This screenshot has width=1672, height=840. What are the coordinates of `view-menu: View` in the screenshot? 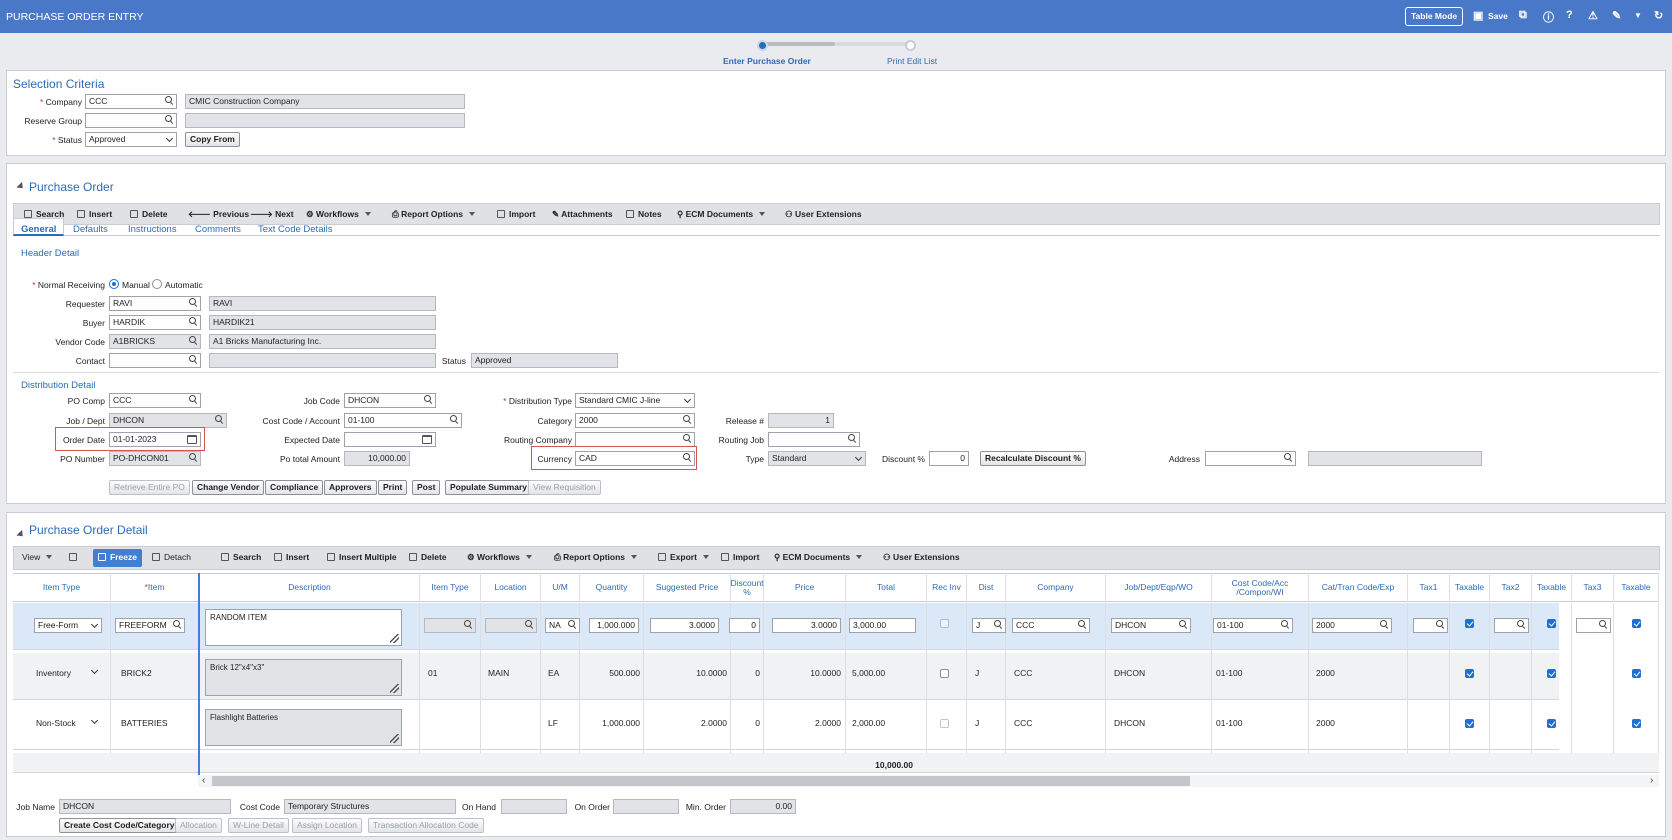 It's located at (37, 557).